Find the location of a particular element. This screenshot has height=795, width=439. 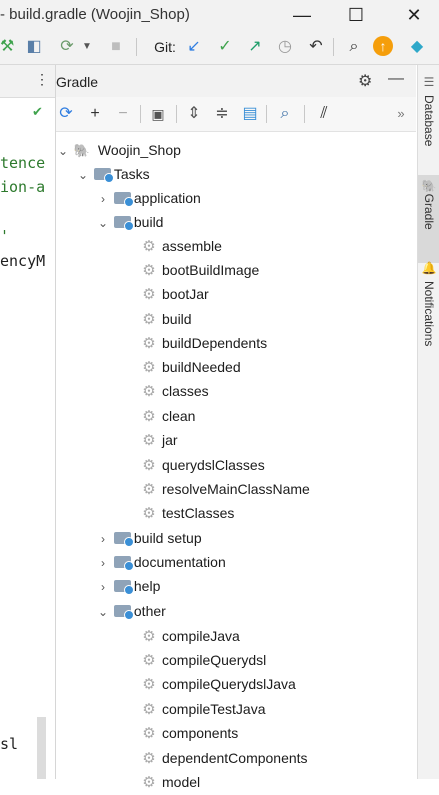

task-item: ⚙ resolveMainClassName is located at coordinates (225, 489).